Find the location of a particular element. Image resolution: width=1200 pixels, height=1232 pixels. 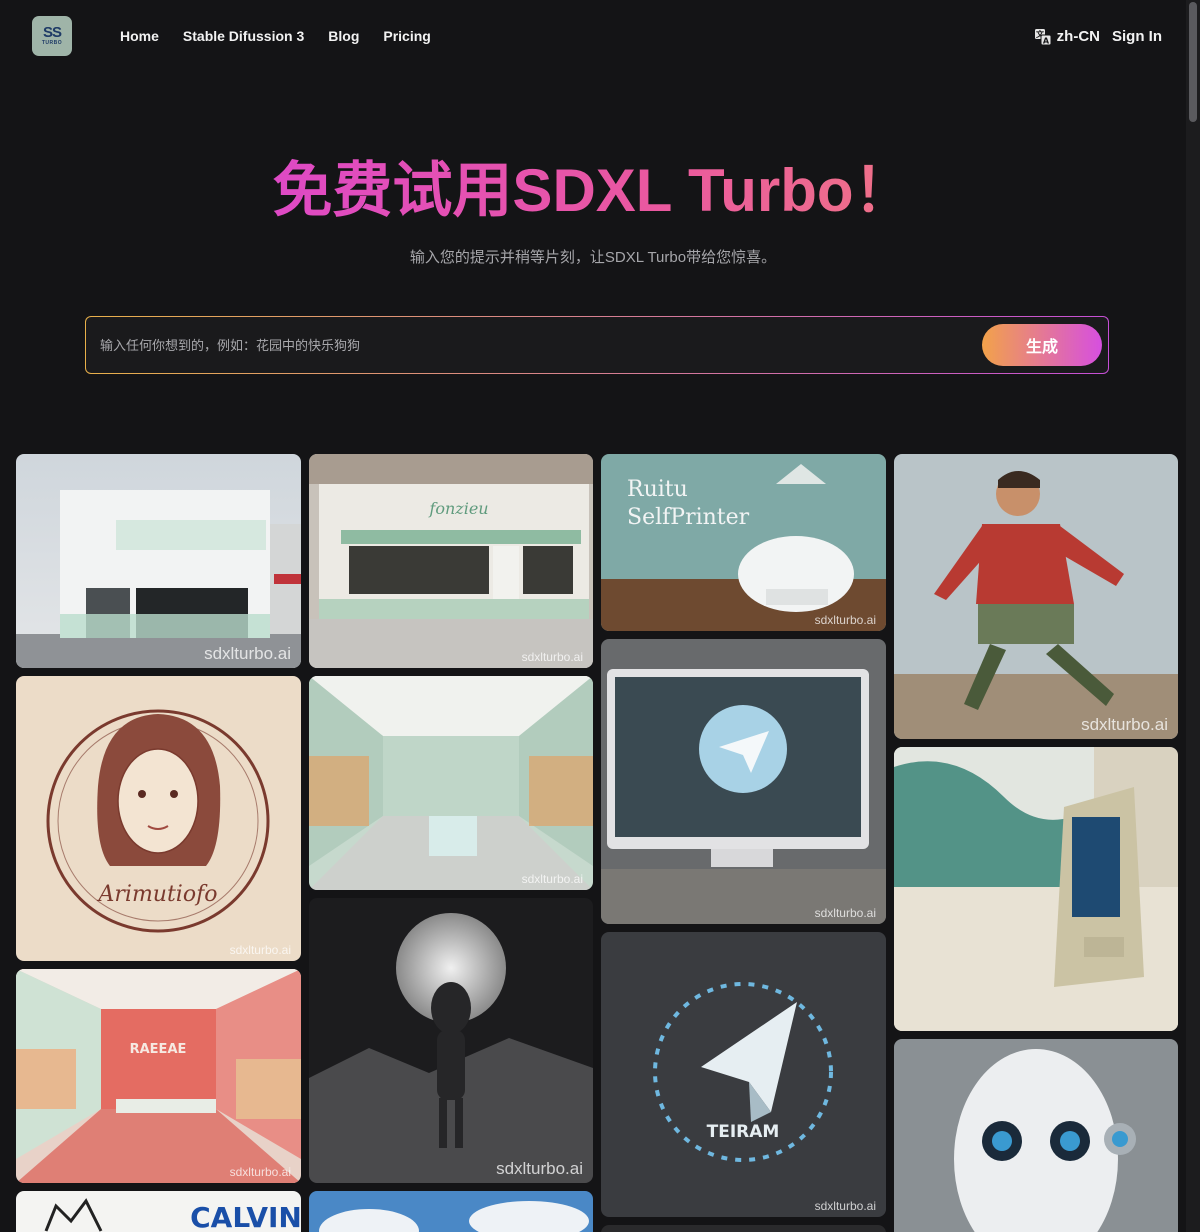

svg-text: CALVIN is located at coordinates (245, 1216).